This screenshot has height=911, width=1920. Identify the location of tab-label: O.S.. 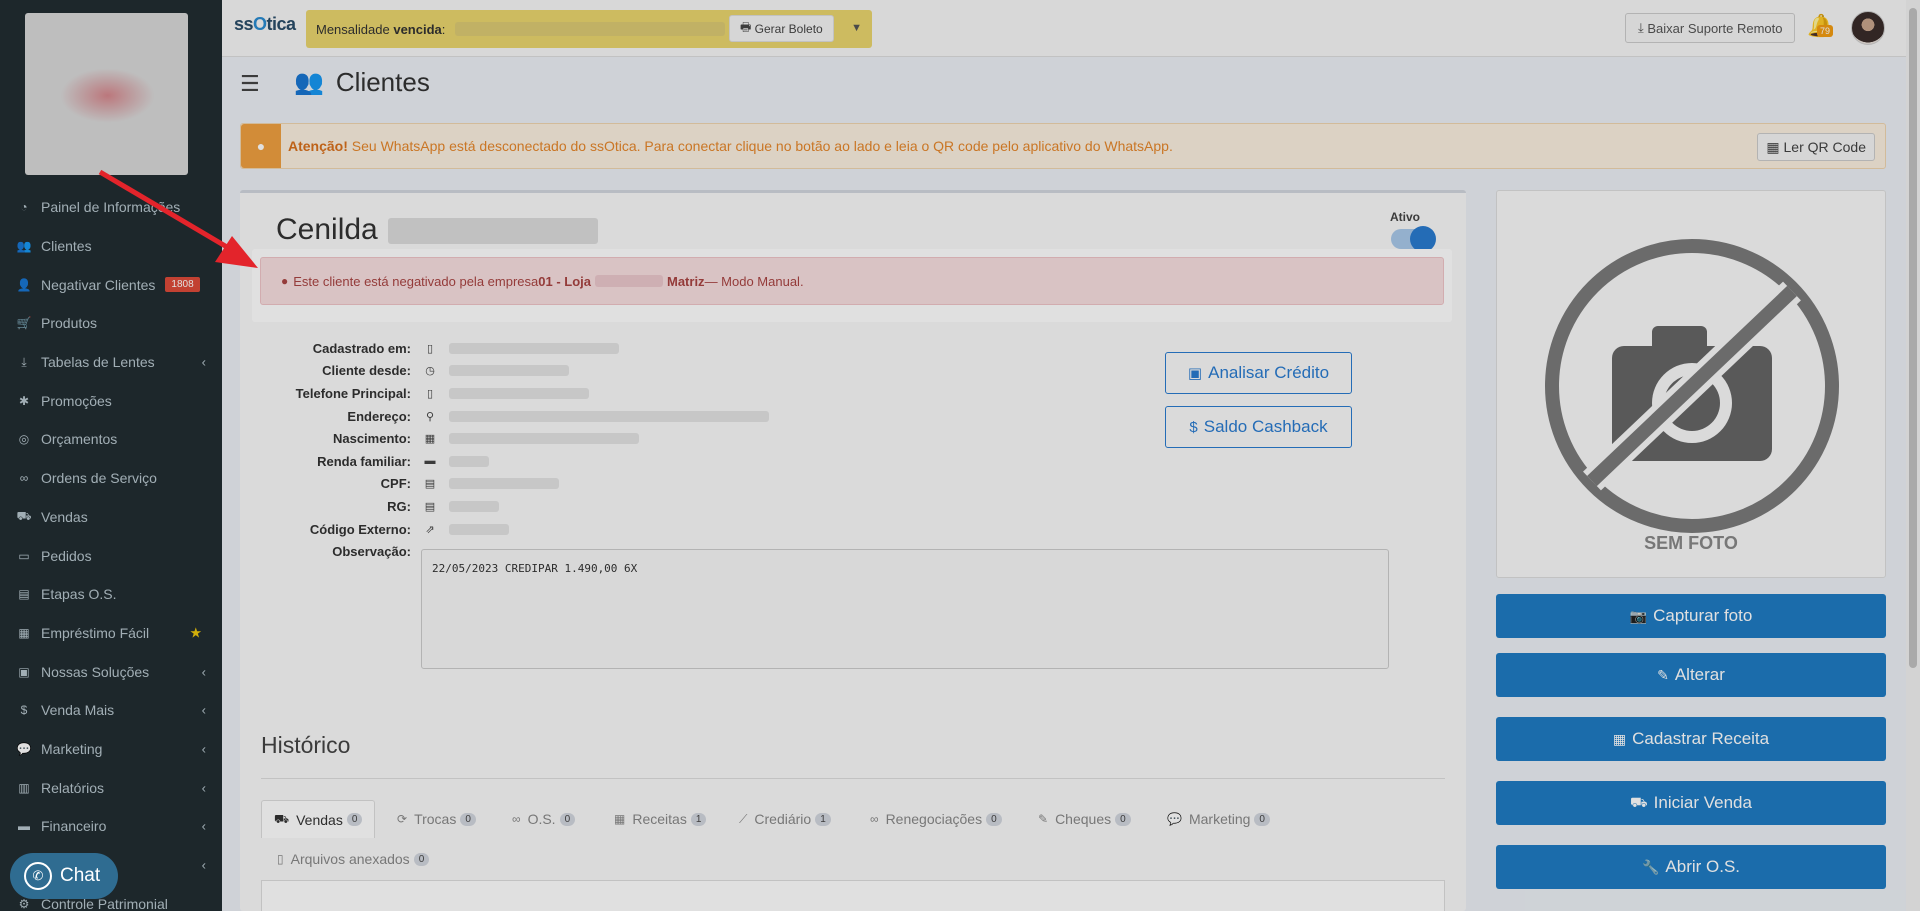
(541, 819).